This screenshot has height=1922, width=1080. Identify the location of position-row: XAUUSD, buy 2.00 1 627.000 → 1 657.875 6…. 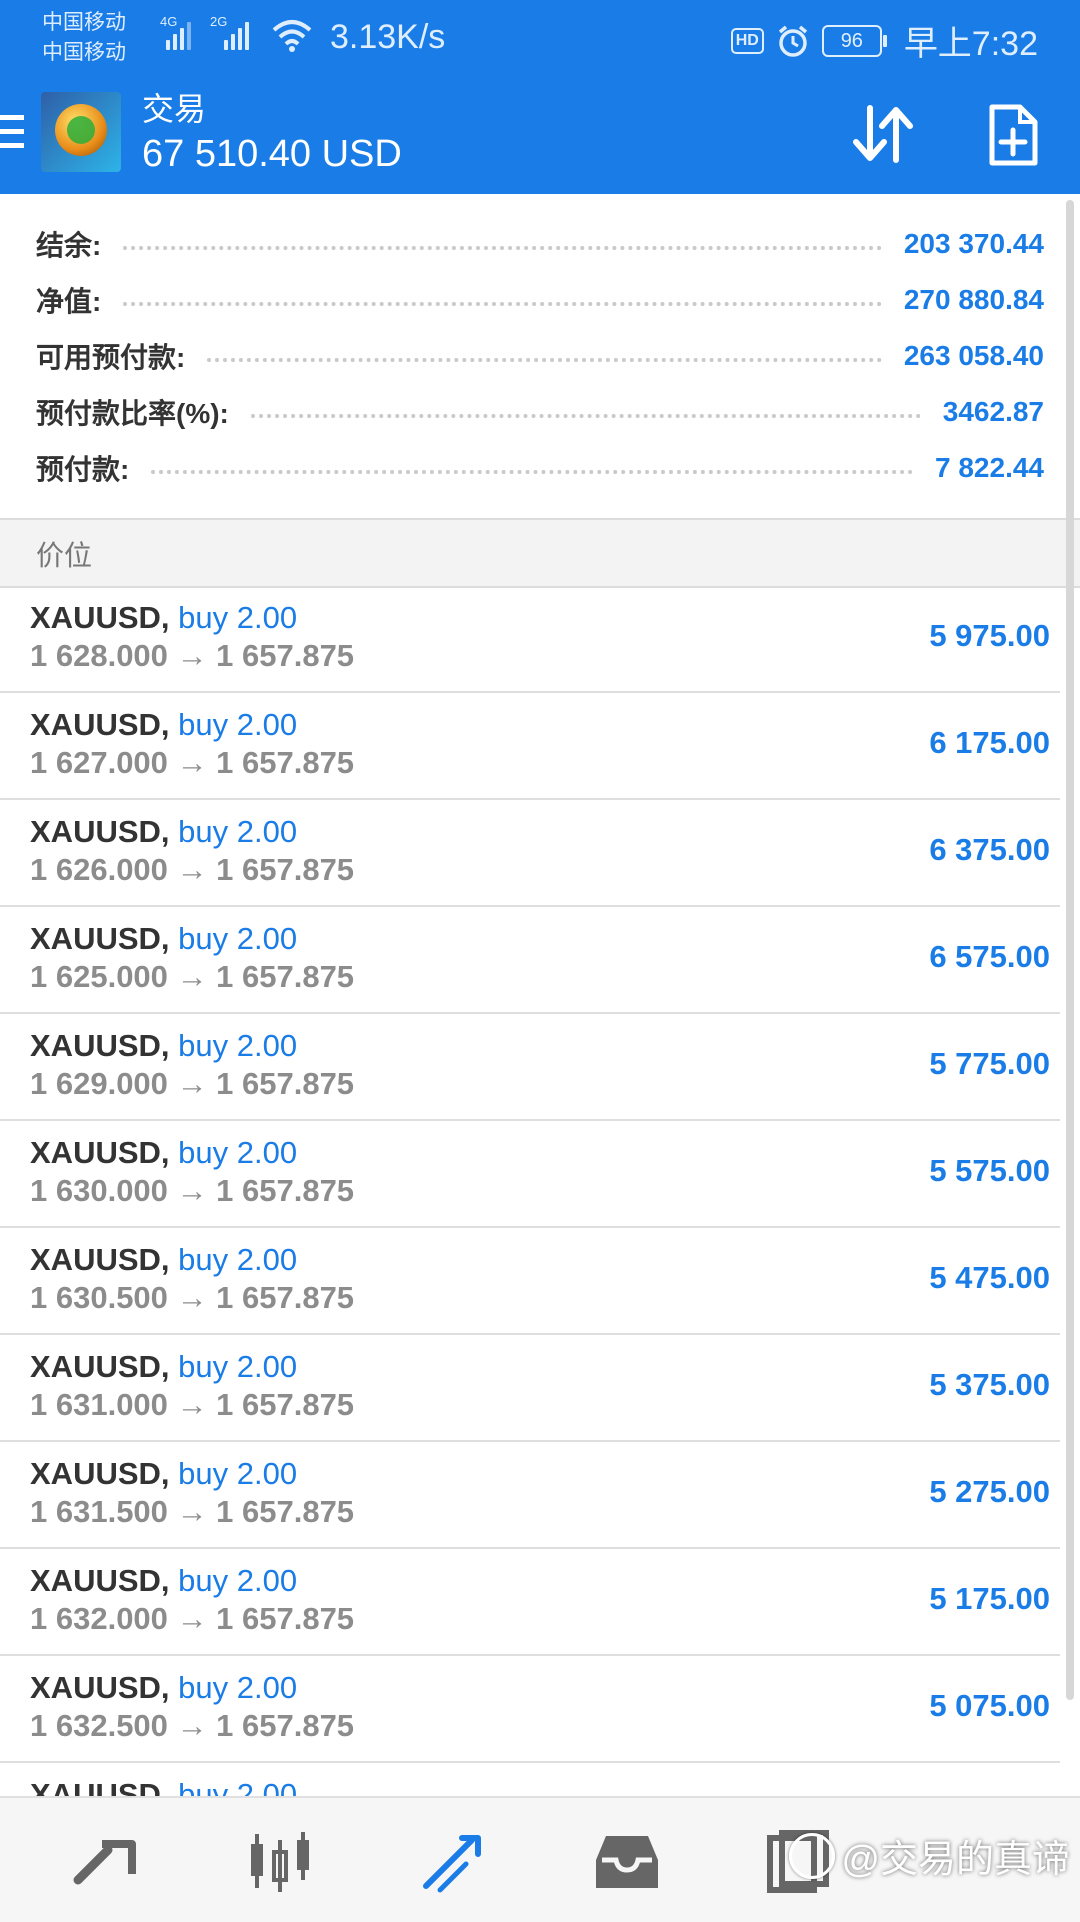
(530, 746).